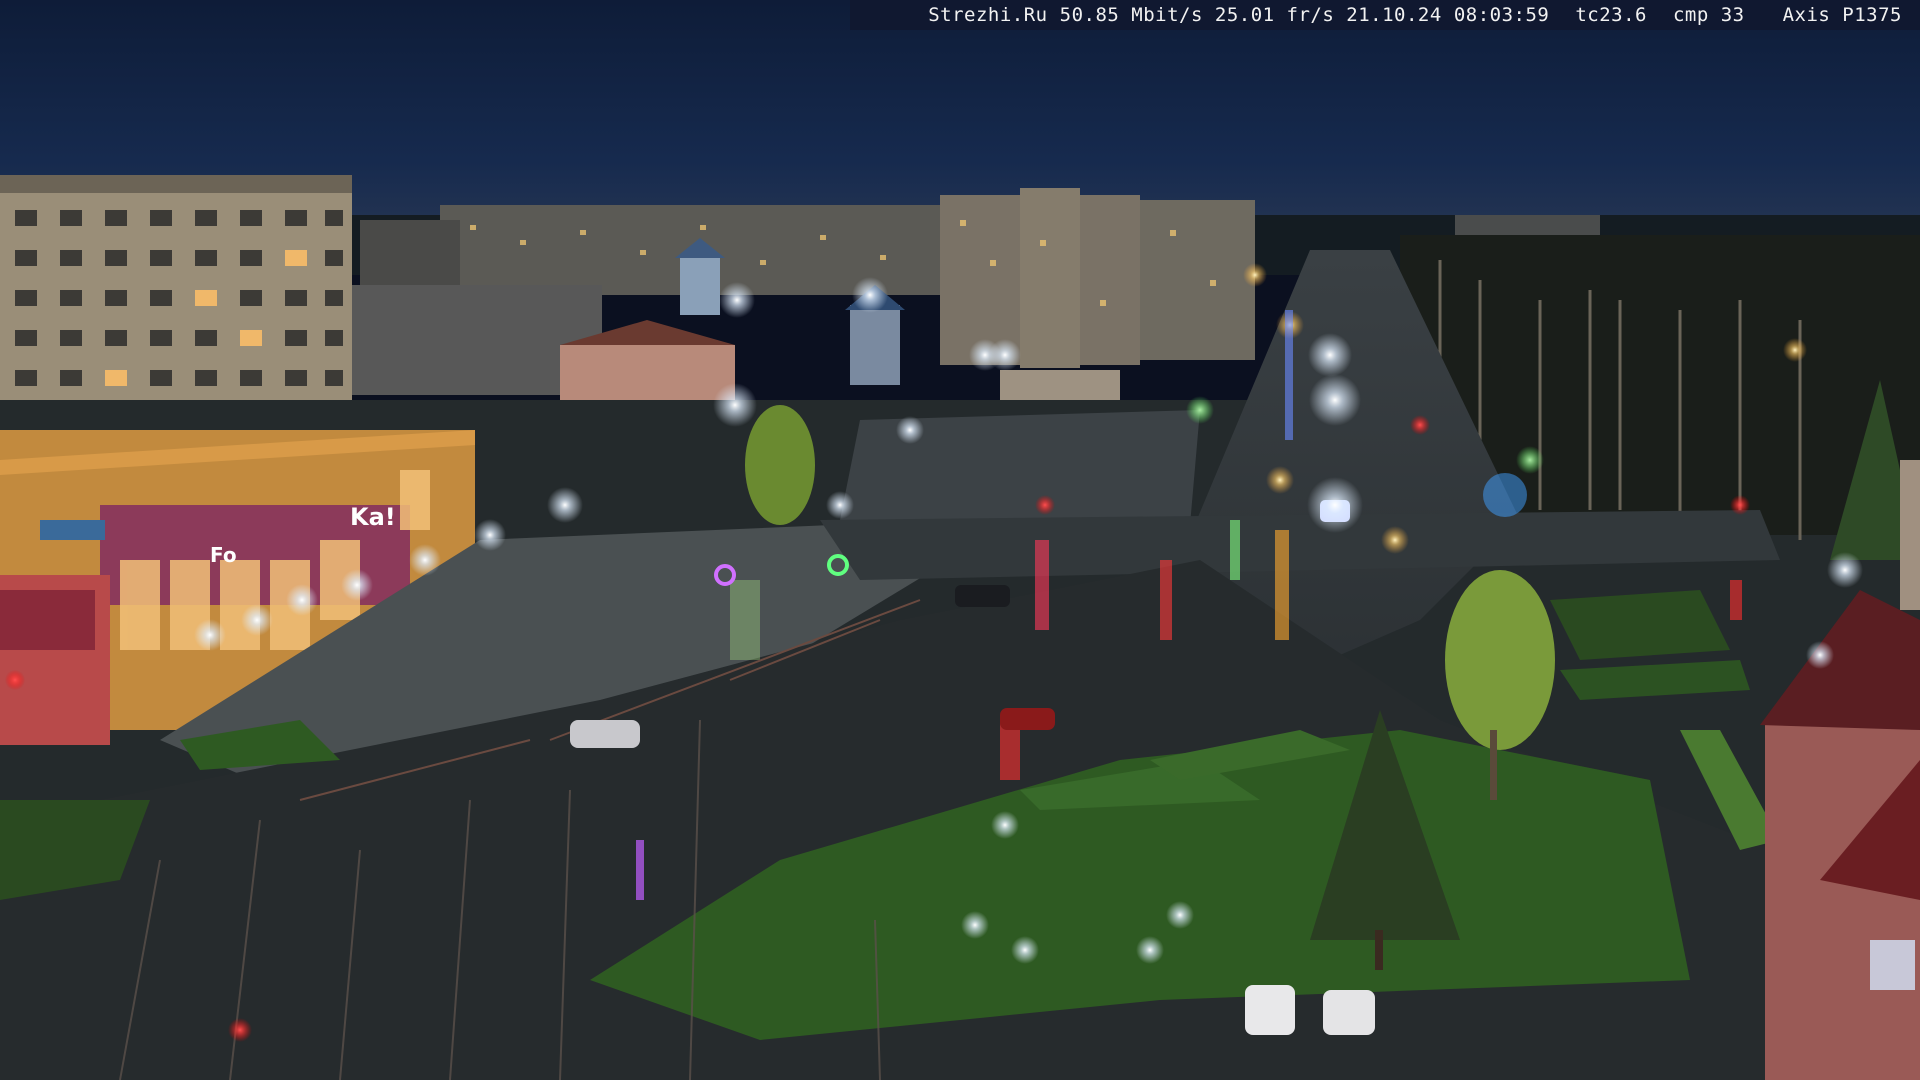 This screenshot has height=1080, width=1920. I want to click on date: 21.10.24, so click(1394, 15).